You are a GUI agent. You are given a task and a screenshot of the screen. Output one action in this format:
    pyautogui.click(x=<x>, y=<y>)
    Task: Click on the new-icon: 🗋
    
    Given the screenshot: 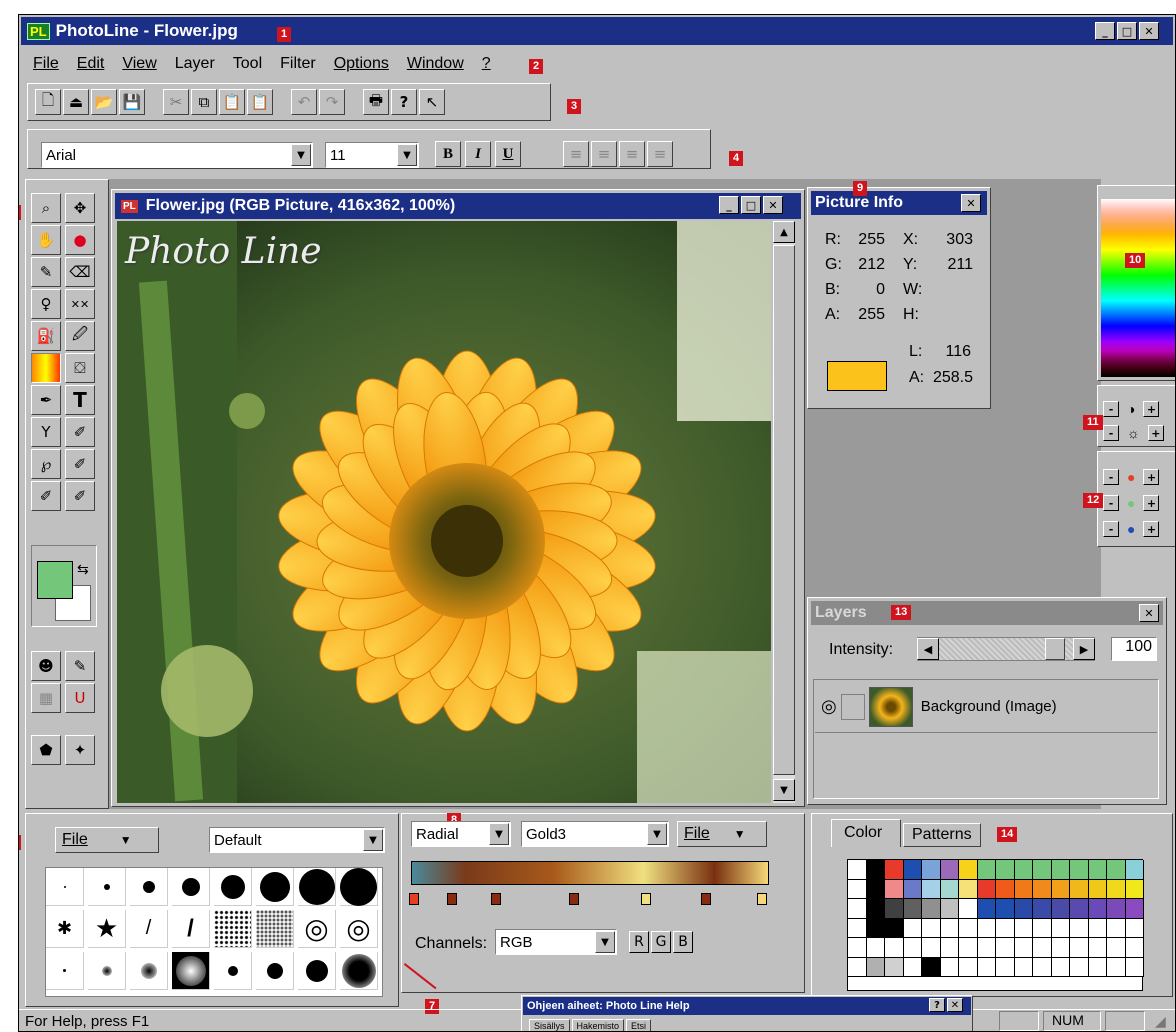 What is the action you would take?
    pyautogui.click(x=48, y=102)
    